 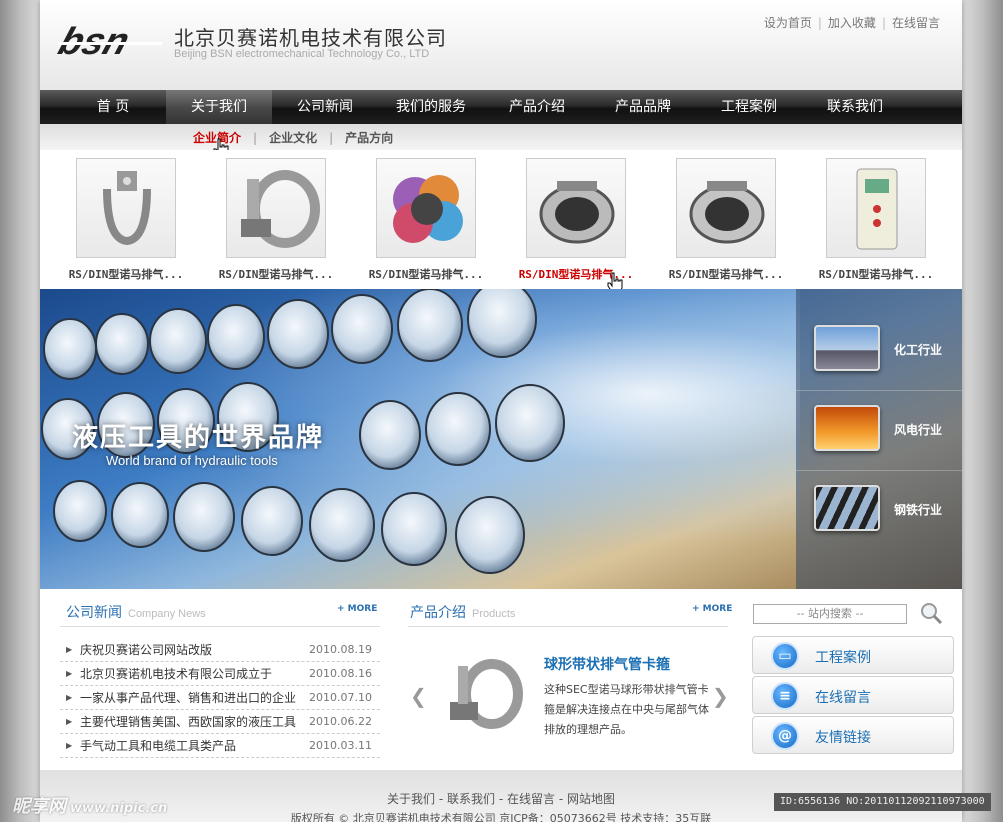 What do you see at coordinates (369, 138) in the screenshot?
I see `subnav-direction: 产品方向` at bounding box center [369, 138].